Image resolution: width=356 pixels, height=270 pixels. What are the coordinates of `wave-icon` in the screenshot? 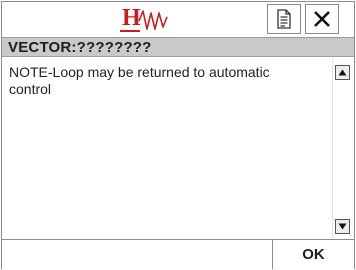 It's located at (153, 20).